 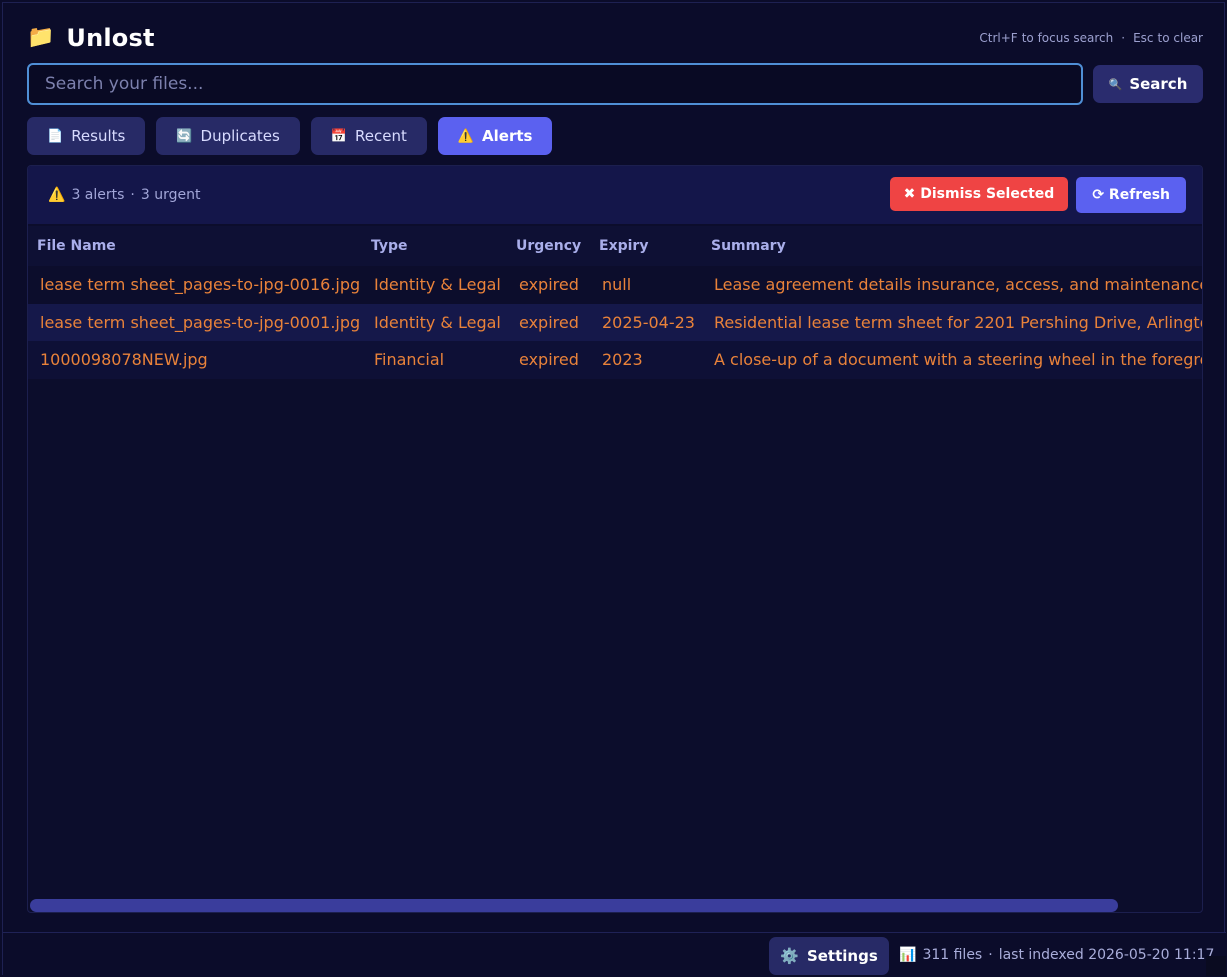 I want to click on chart-icon: 📊, so click(x=908, y=955).